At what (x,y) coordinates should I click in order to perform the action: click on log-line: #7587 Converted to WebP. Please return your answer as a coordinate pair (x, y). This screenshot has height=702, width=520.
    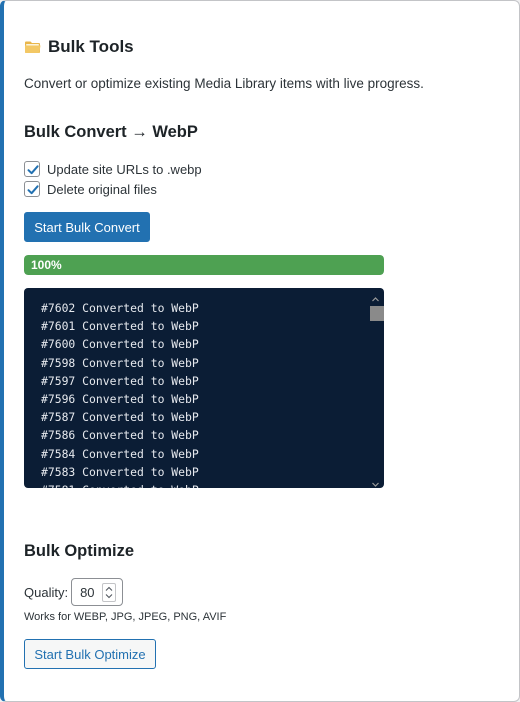
    Looking at the image, I should click on (120, 417).